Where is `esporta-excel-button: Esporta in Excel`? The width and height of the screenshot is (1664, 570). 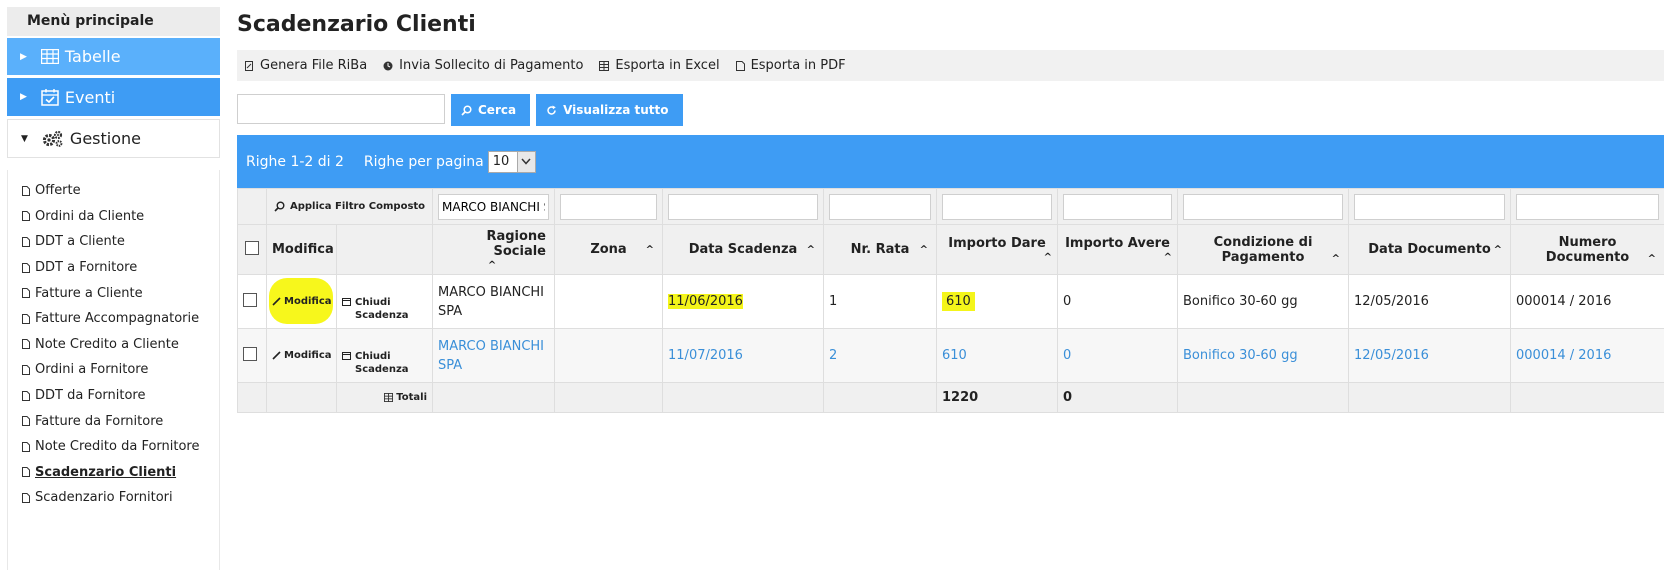
esporta-excel-button: Esporta in Excel is located at coordinates (659, 65).